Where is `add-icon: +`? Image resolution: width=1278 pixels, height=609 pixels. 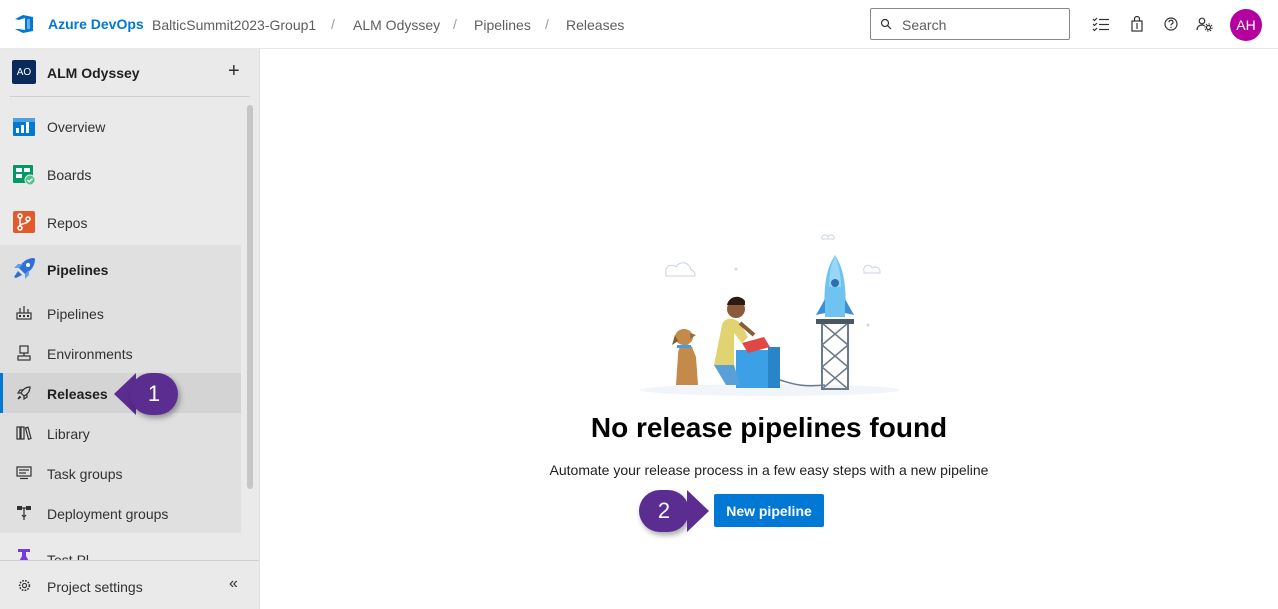 add-icon: + is located at coordinates (234, 71).